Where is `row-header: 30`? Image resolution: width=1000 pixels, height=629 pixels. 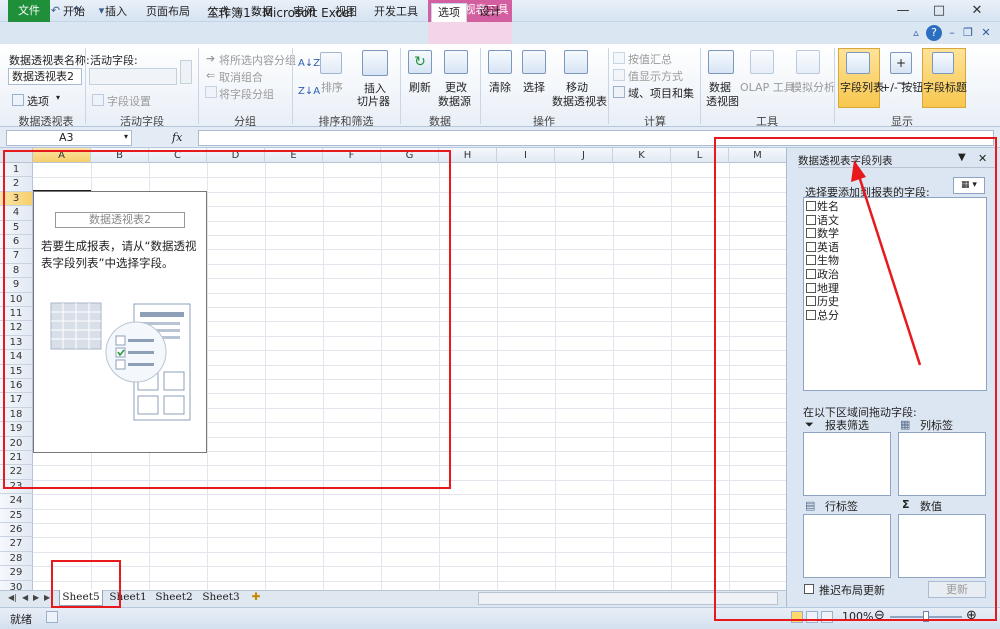
row-header: 30 is located at coordinates (16, 585).